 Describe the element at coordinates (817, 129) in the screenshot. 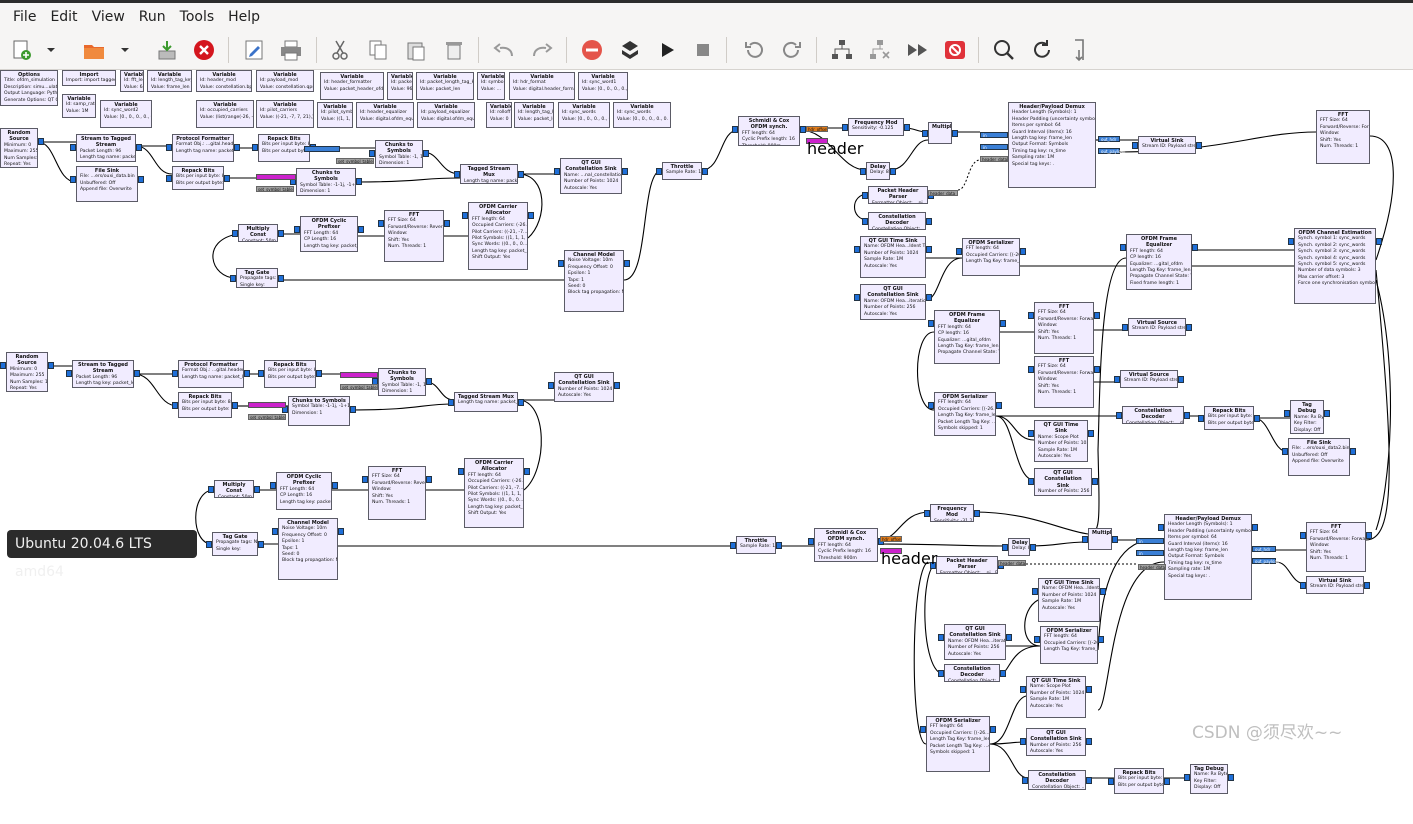

I see `connection-tag: hdr_offset` at that location.